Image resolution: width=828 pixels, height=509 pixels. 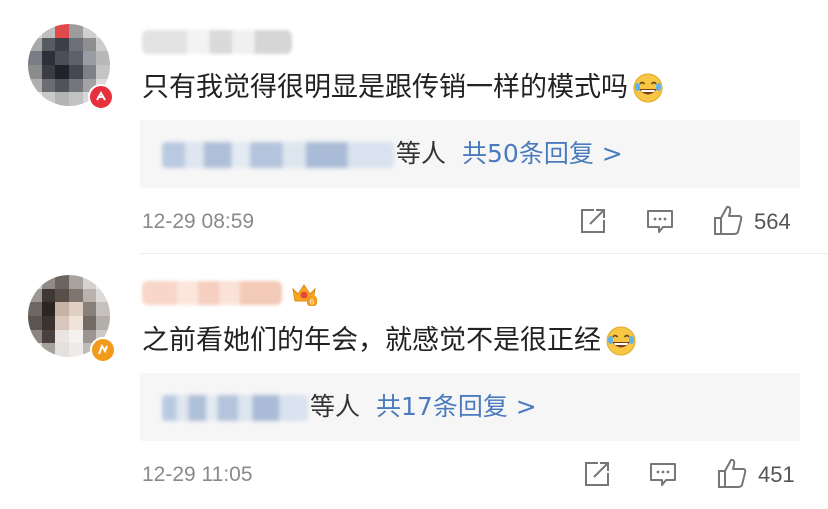 What do you see at coordinates (197, 474) in the screenshot?
I see `comment-timestamp: 12-29 11:05` at bounding box center [197, 474].